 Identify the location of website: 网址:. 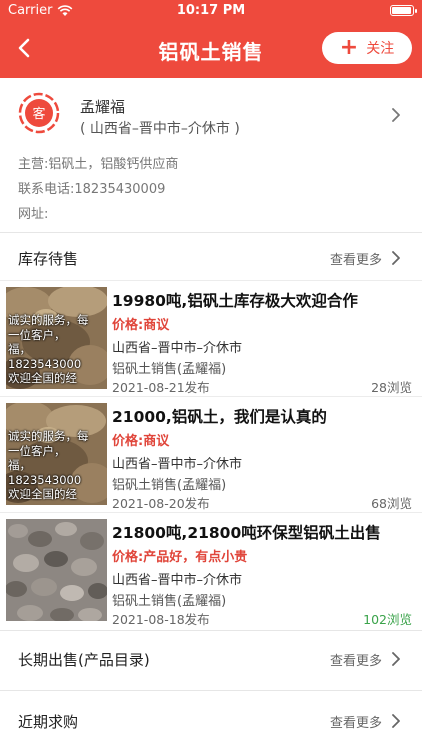
(33, 214).